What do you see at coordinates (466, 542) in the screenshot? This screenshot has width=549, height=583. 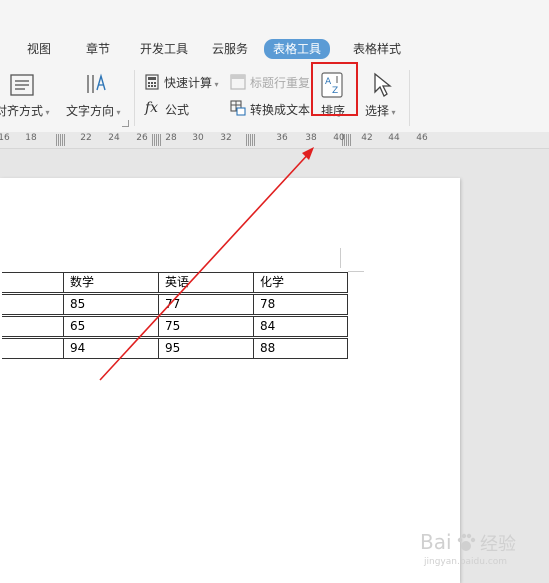 I see `paw-logo-icon` at bounding box center [466, 542].